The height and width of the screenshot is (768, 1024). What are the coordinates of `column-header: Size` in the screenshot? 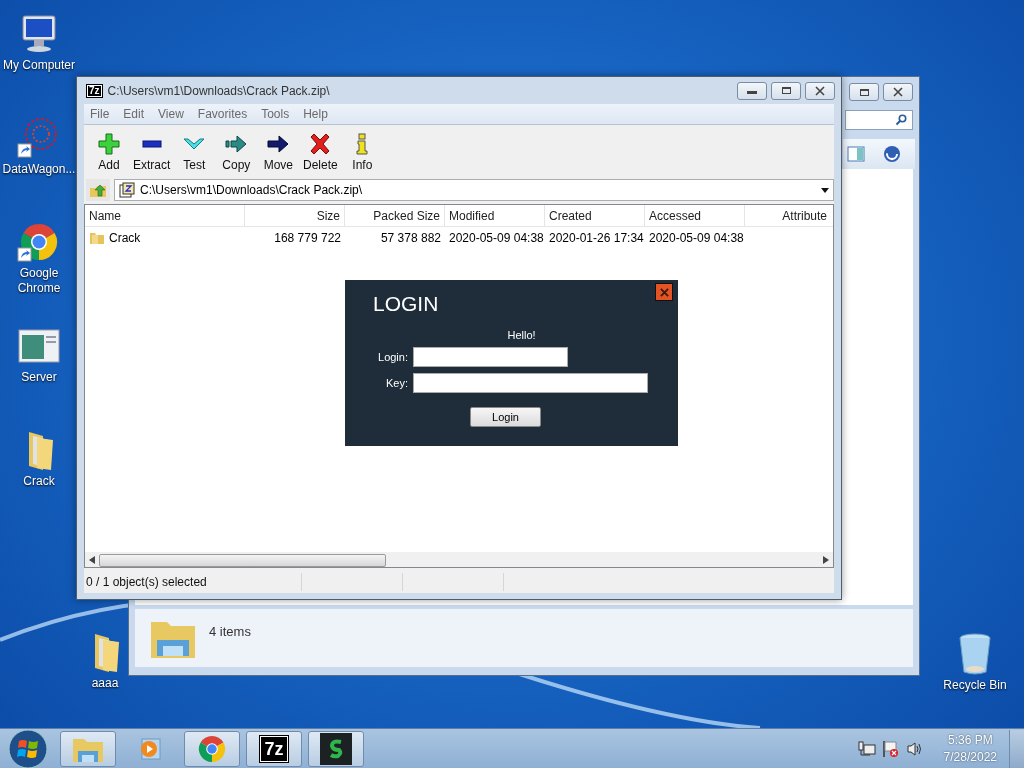 It's located at (295, 215).